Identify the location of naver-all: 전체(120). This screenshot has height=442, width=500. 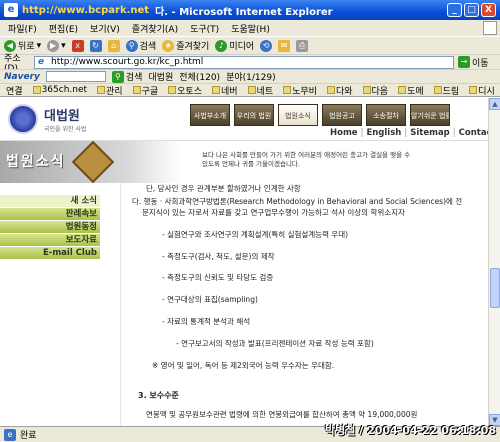
(199, 76).